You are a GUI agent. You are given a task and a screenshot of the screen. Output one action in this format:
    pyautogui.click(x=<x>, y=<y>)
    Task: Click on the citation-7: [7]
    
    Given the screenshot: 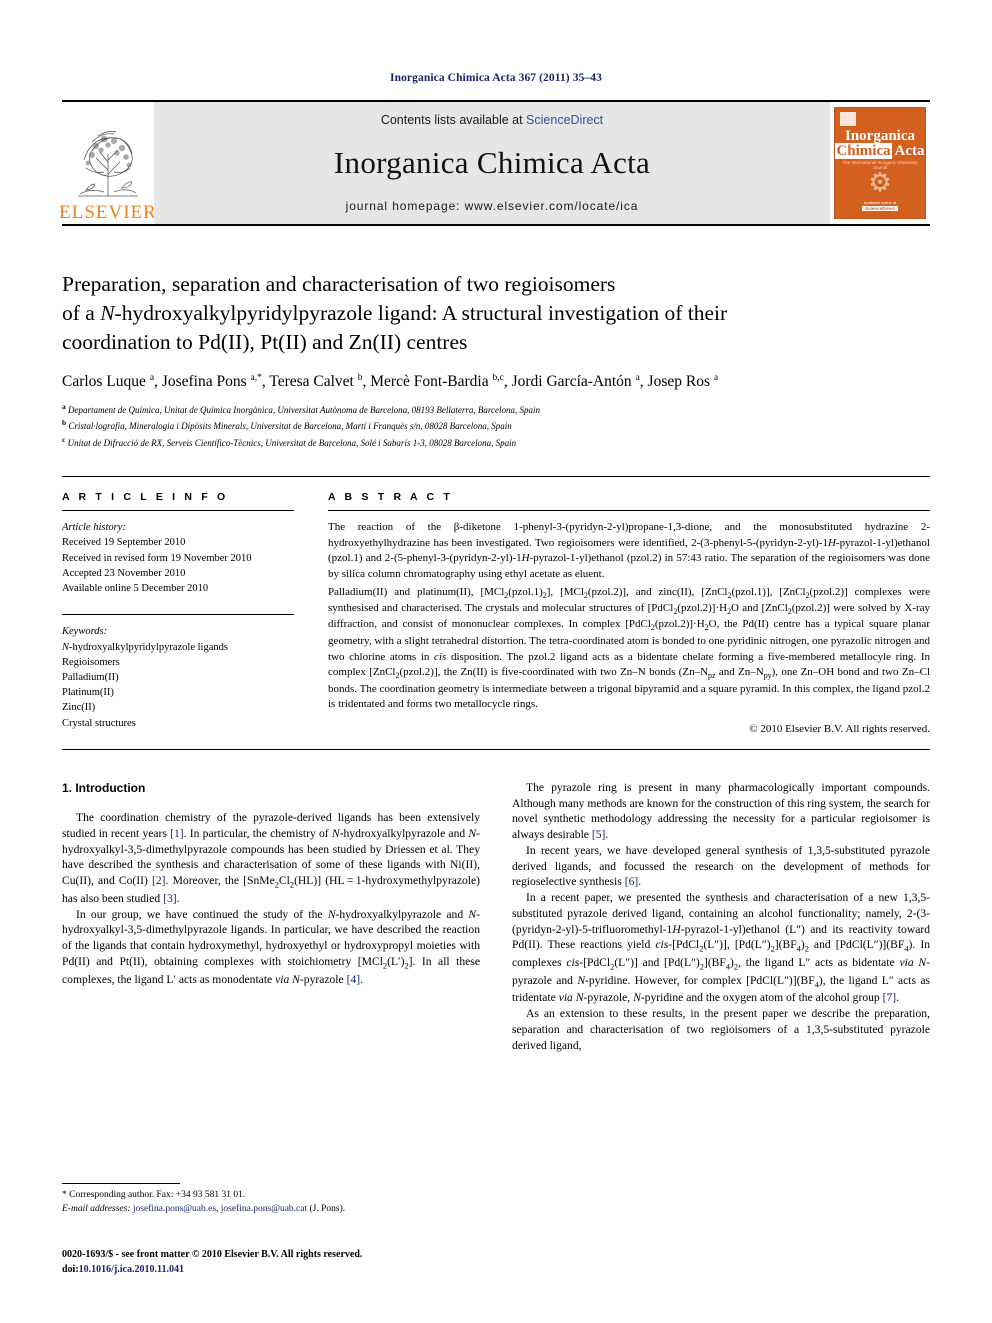 What is the action you would take?
    pyautogui.click(x=890, y=997)
    